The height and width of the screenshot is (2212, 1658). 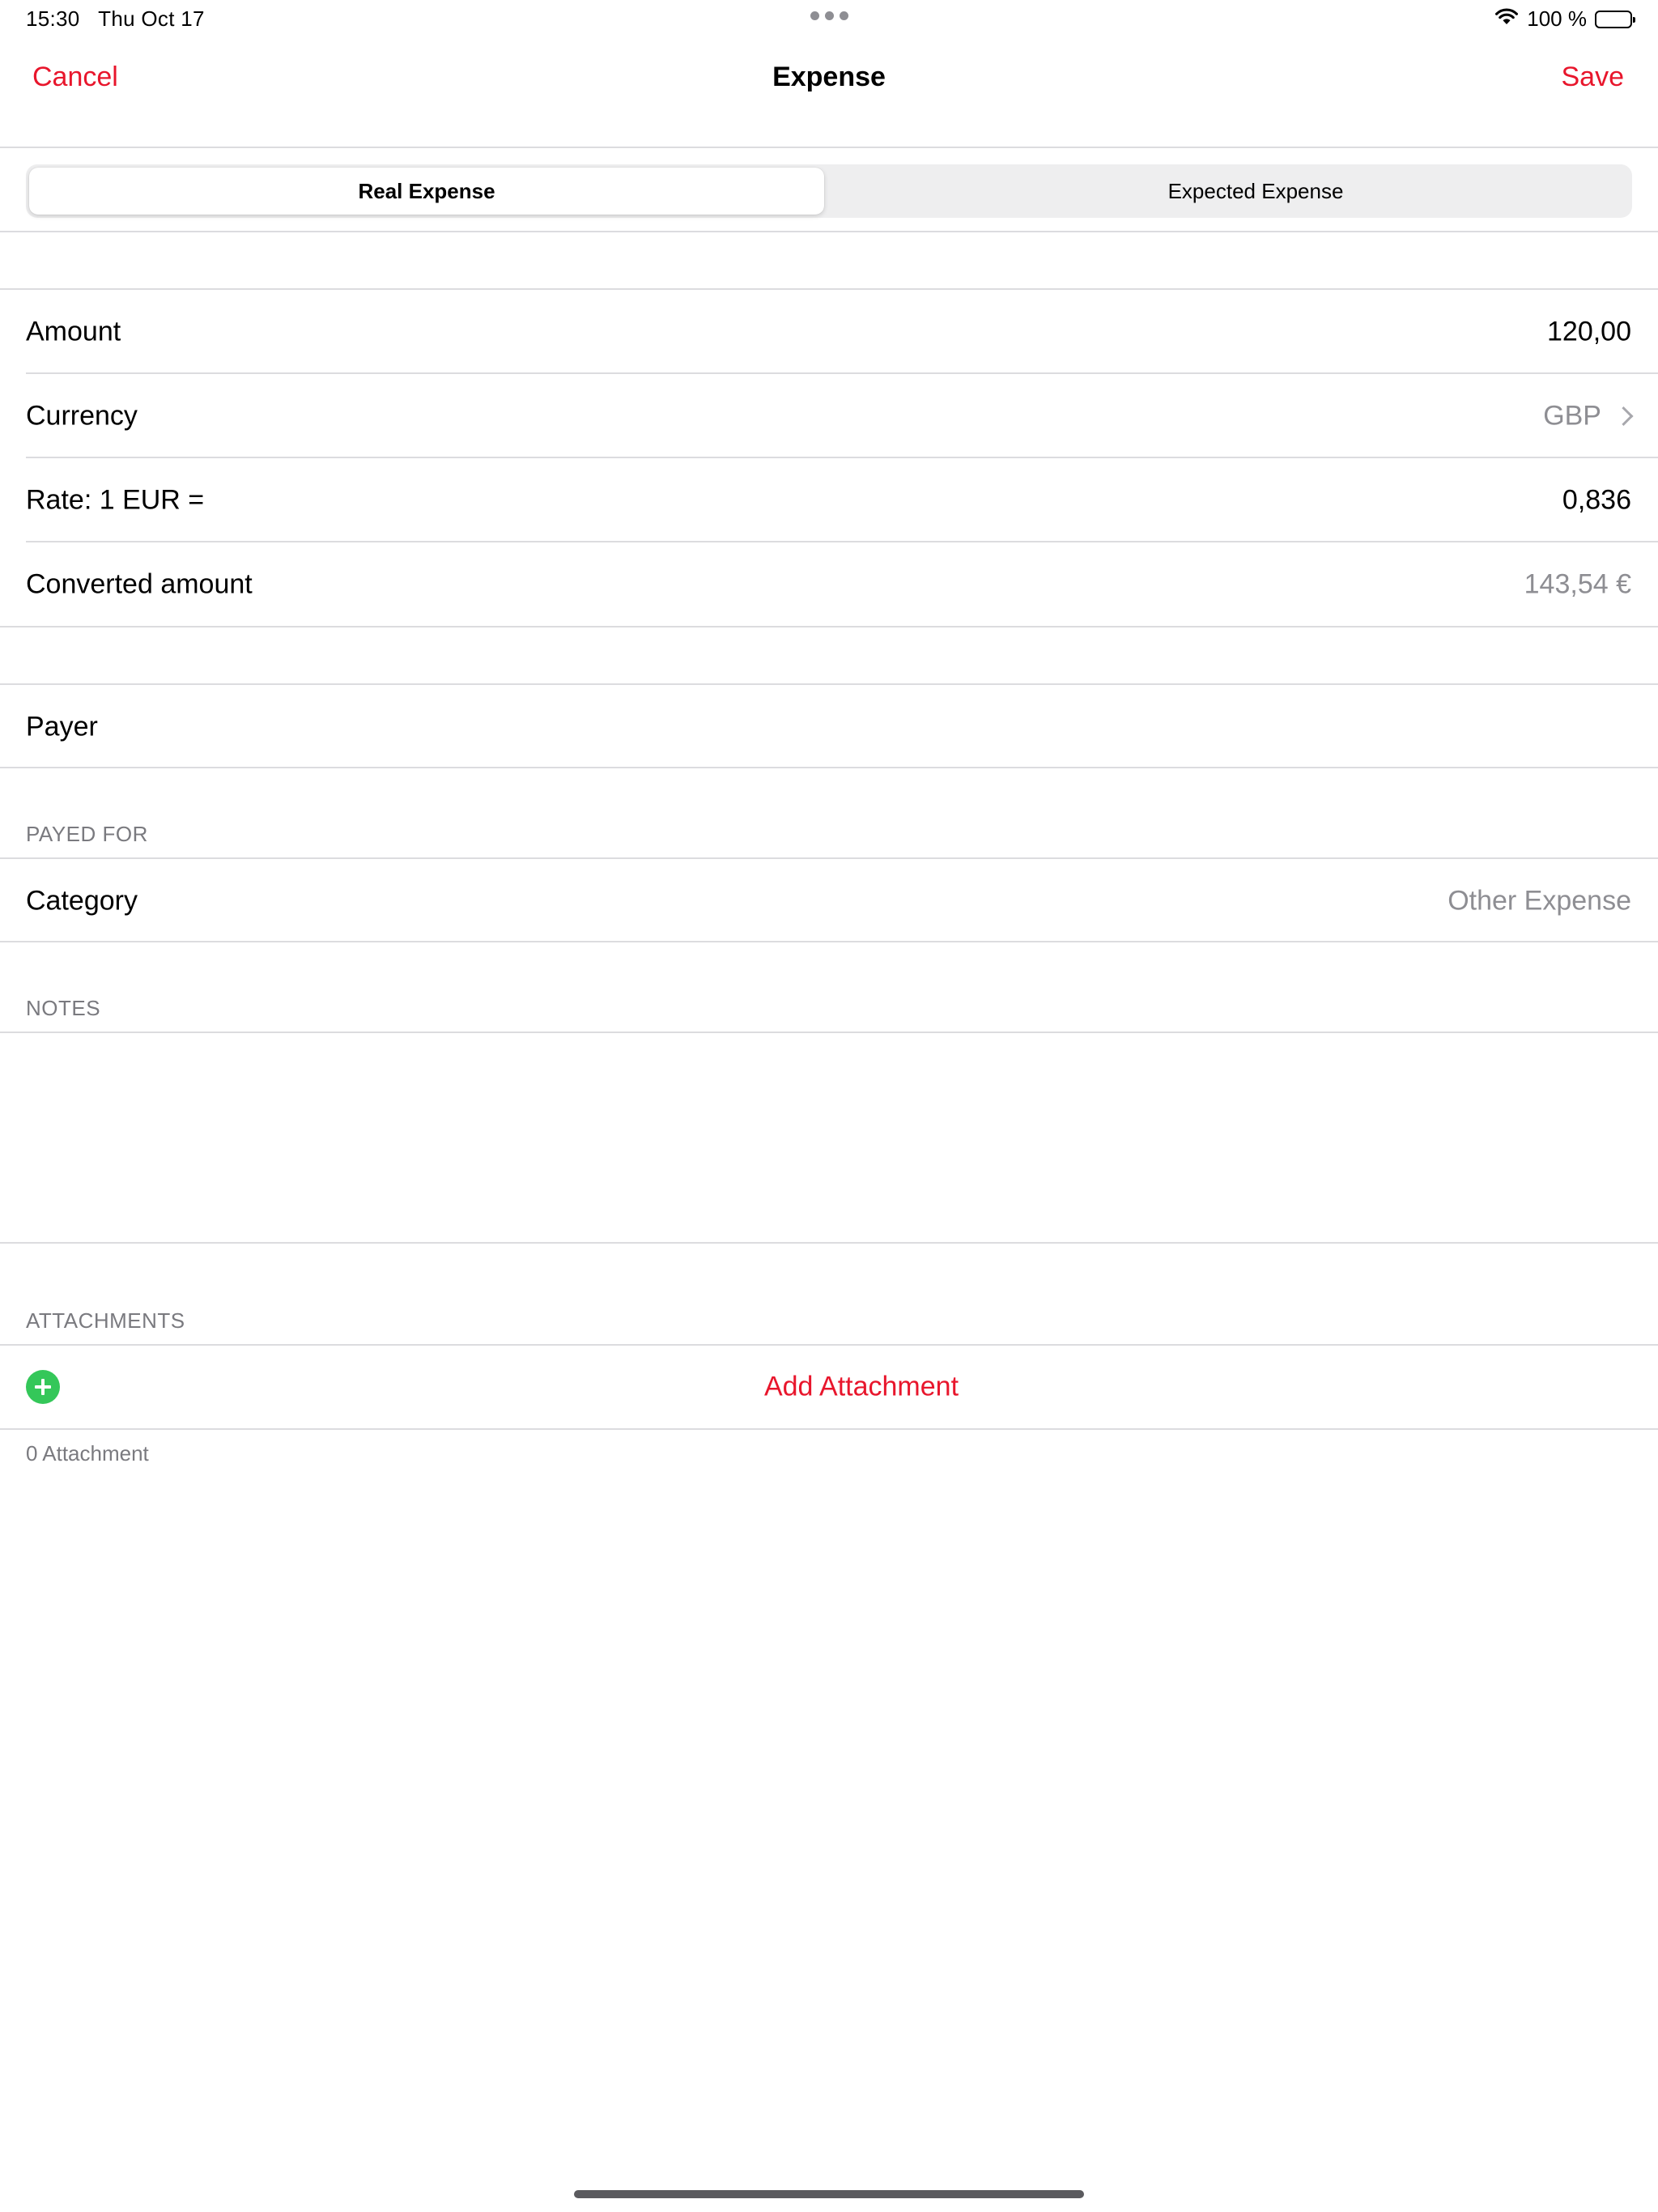 I want to click on rate-row: Rate: 1 EUR = 0,836, so click(x=829, y=500).